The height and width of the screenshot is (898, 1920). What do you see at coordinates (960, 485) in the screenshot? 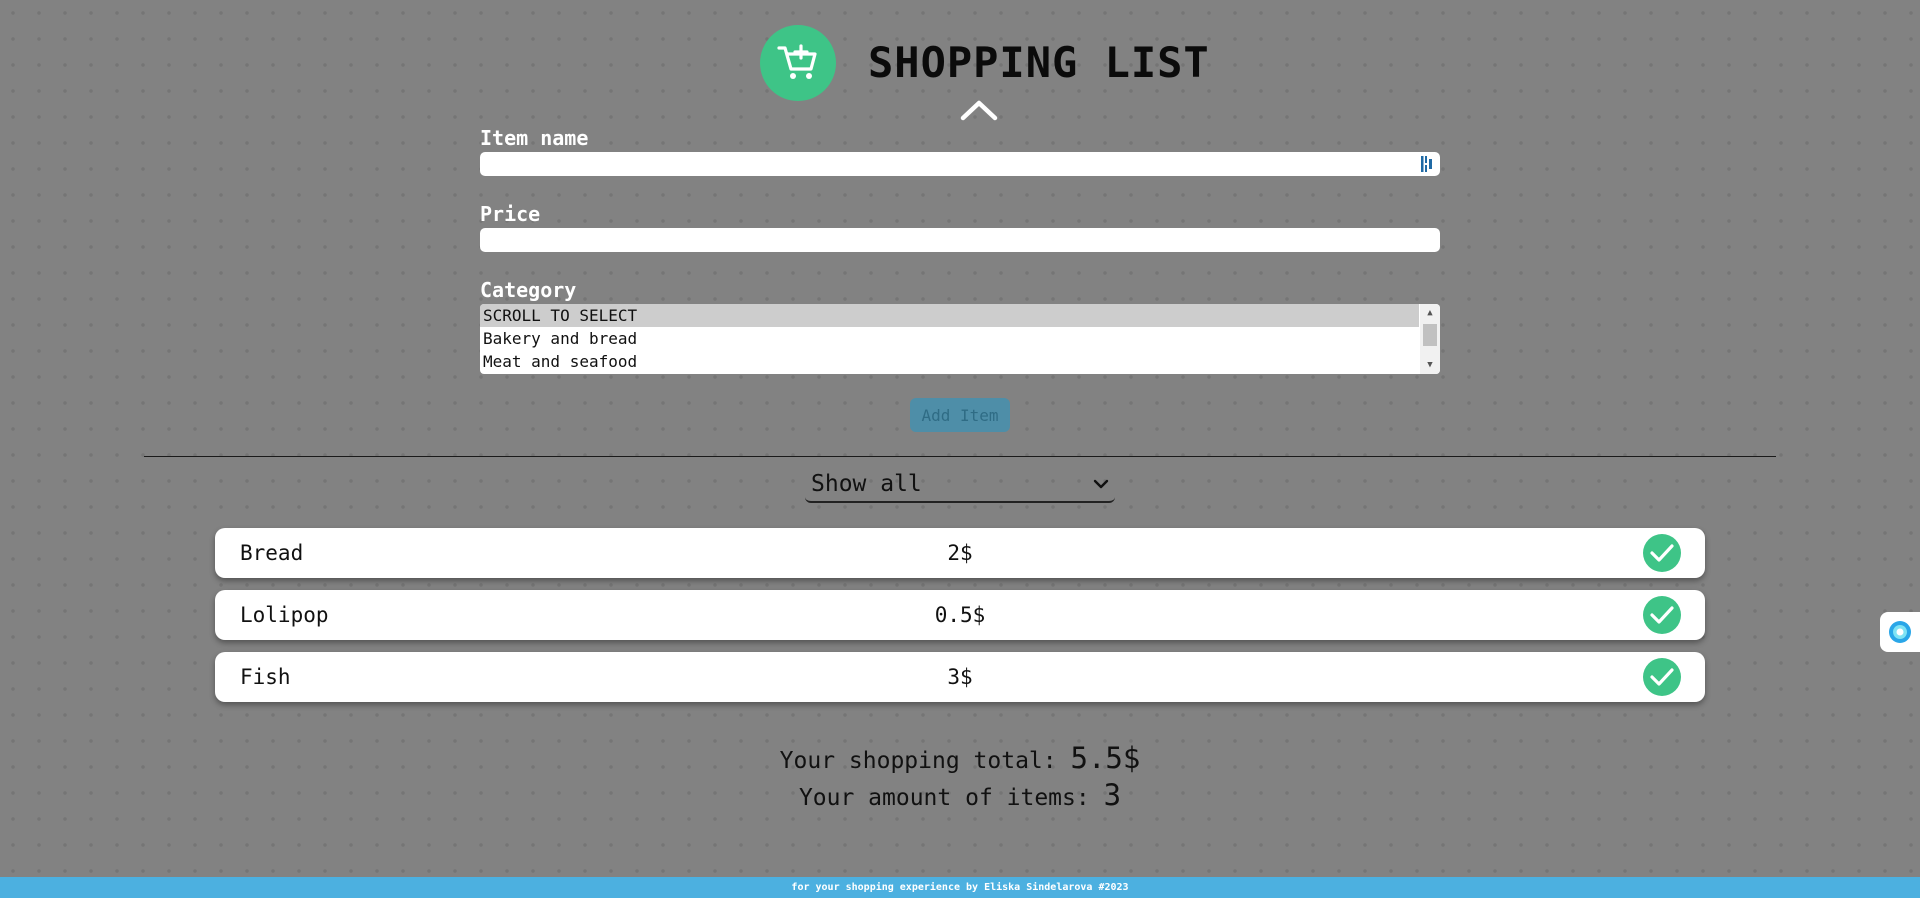
I see `category-filter-select: Show all` at bounding box center [960, 485].